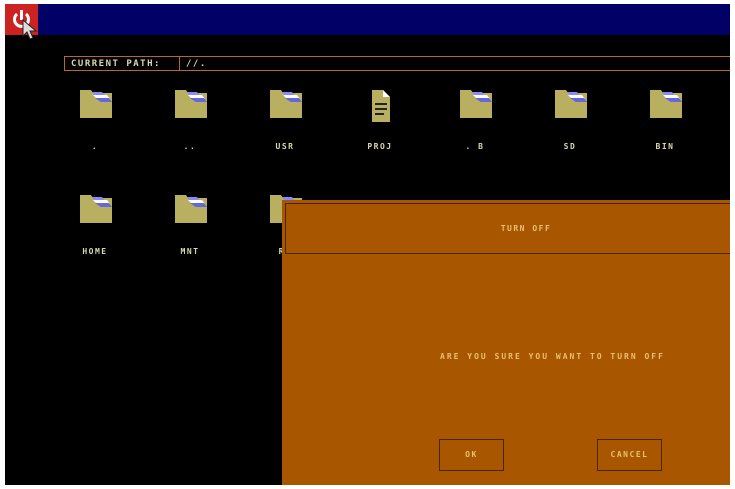 Image resolution: width=735 pixels, height=489 pixels. What do you see at coordinates (30, 29) in the screenshot?
I see `arrow-cursor-icon` at bounding box center [30, 29].